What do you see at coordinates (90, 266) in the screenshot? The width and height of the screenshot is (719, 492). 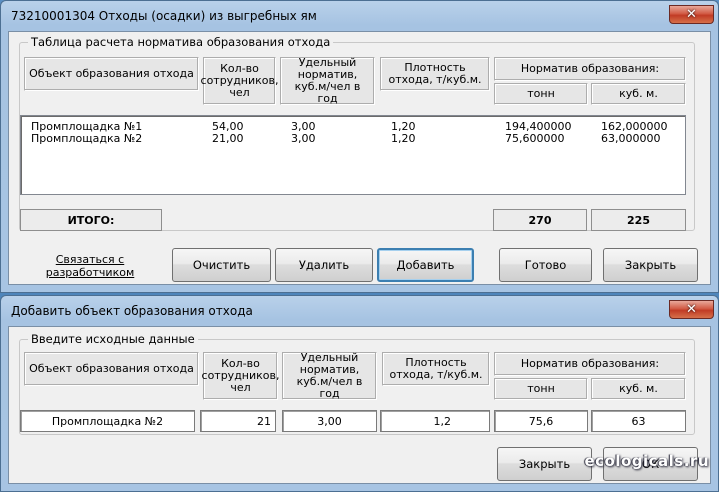 I see `contact-developer-link: Связаться с разработчиком` at bounding box center [90, 266].